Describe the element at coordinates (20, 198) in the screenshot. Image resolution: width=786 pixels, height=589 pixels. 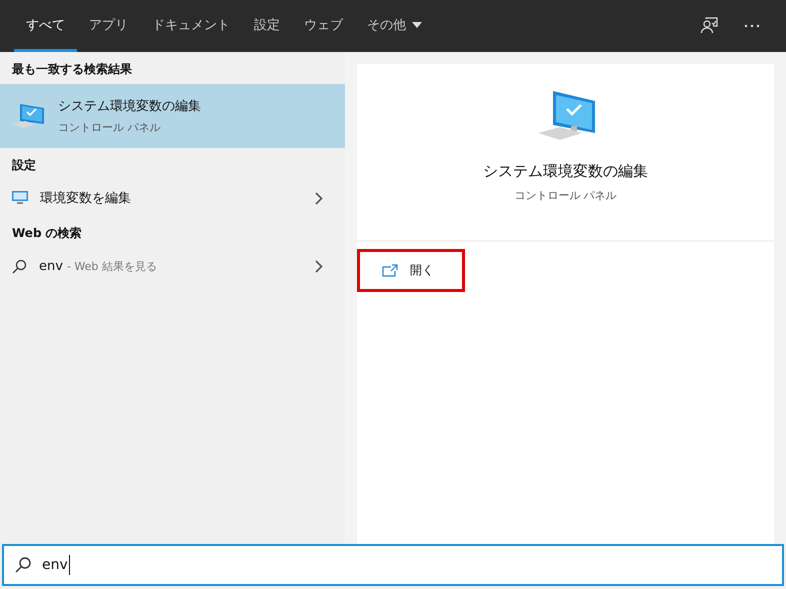
I see `monitor-icon` at that location.